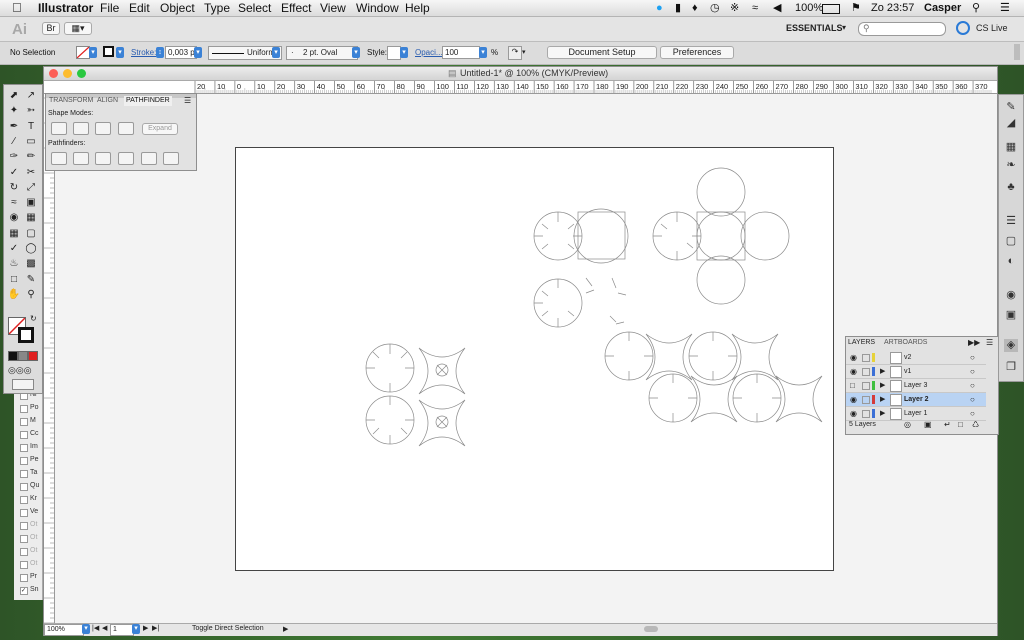 This screenshot has width=1024, height=640. Describe the element at coordinates (394, 53) in the screenshot. I see `graphic-style-swatch` at that location.